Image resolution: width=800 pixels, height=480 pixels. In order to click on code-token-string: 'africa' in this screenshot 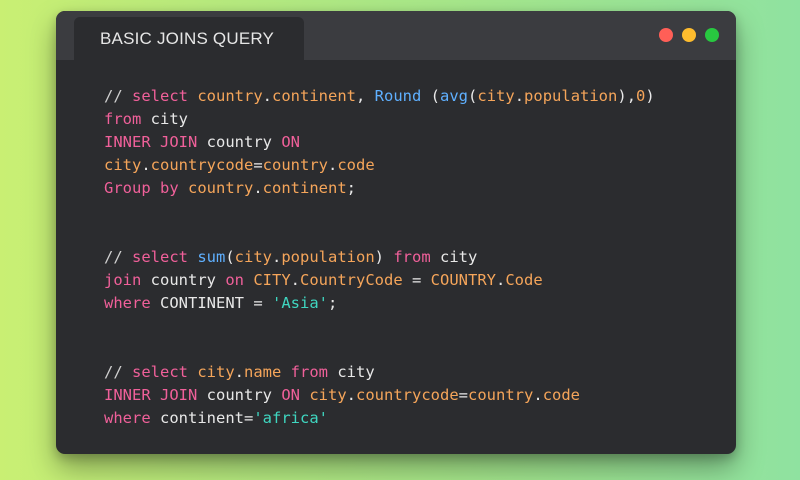, I will do `click(290, 418)`.